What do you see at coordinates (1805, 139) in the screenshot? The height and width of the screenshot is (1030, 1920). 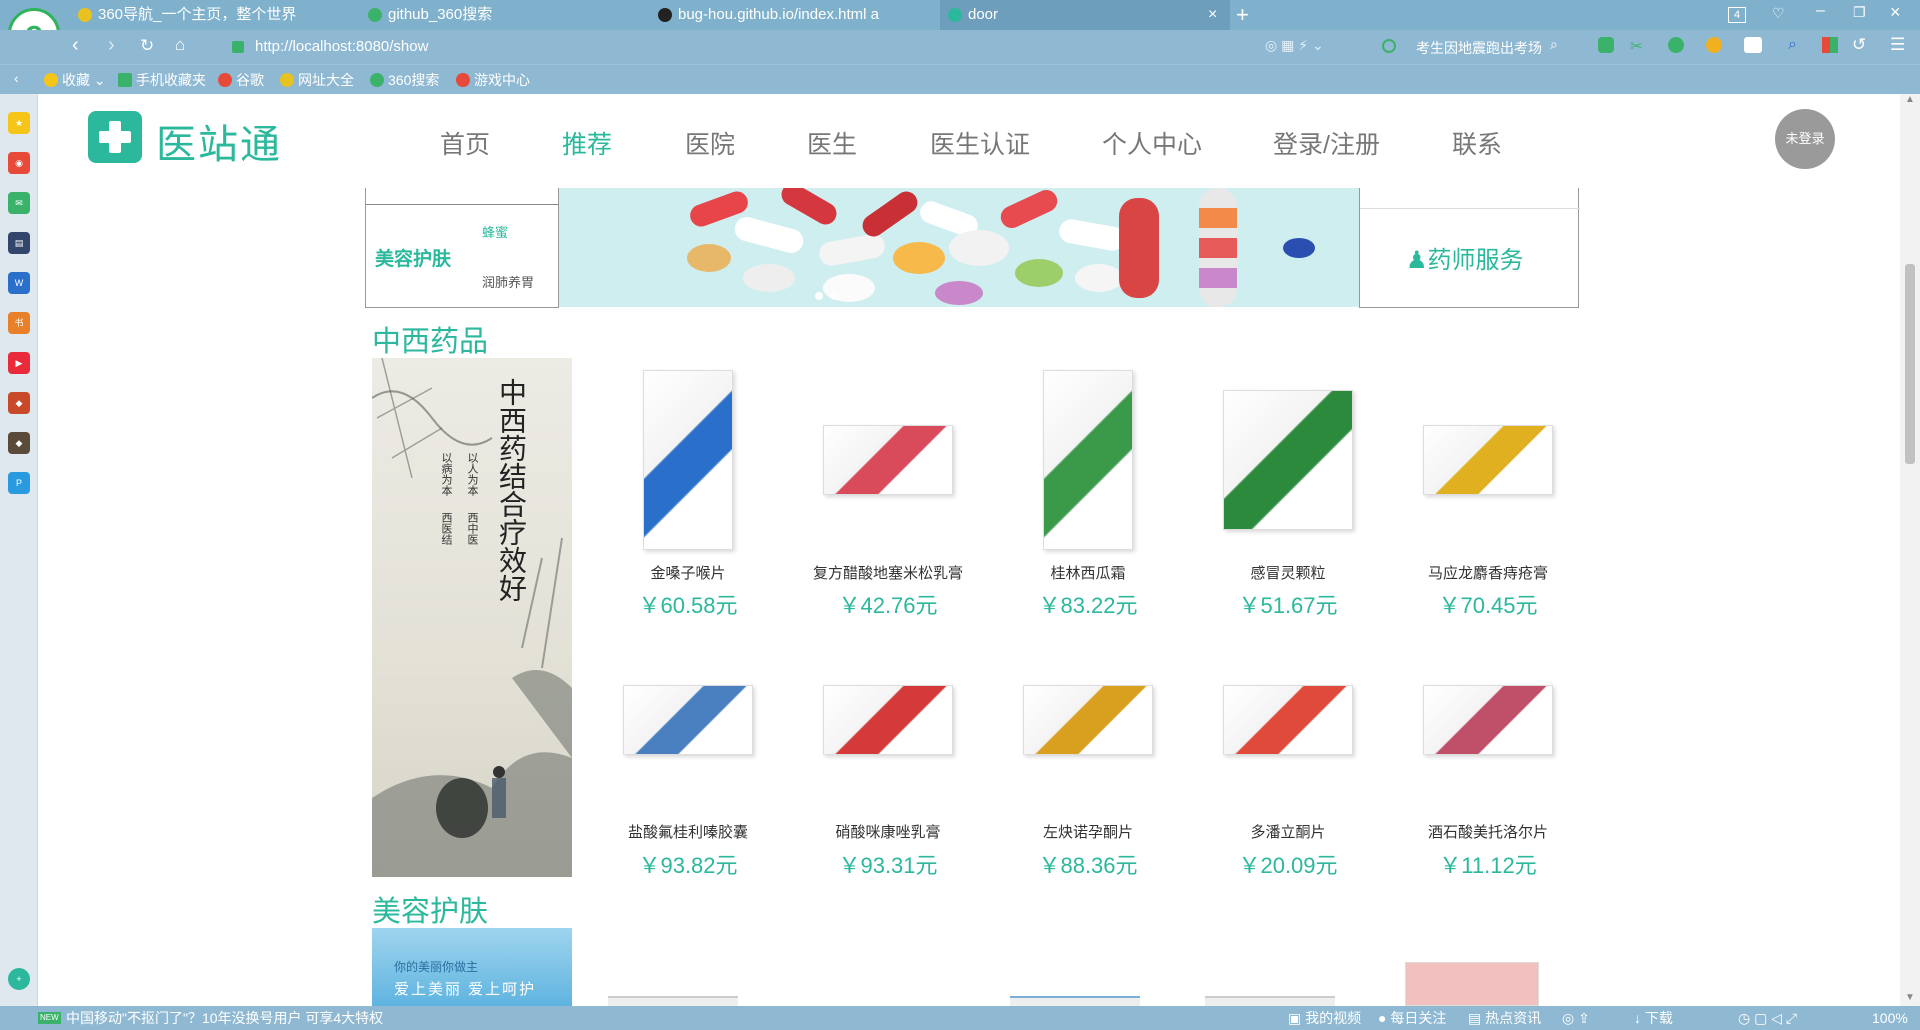 I see `login-avatar: 未登录` at bounding box center [1805, 139].